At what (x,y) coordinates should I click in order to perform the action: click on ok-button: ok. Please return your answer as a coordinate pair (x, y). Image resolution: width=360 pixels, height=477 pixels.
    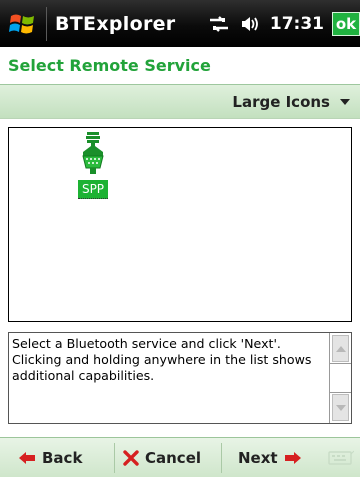
    Looking at the image, I should click on (346, 23).